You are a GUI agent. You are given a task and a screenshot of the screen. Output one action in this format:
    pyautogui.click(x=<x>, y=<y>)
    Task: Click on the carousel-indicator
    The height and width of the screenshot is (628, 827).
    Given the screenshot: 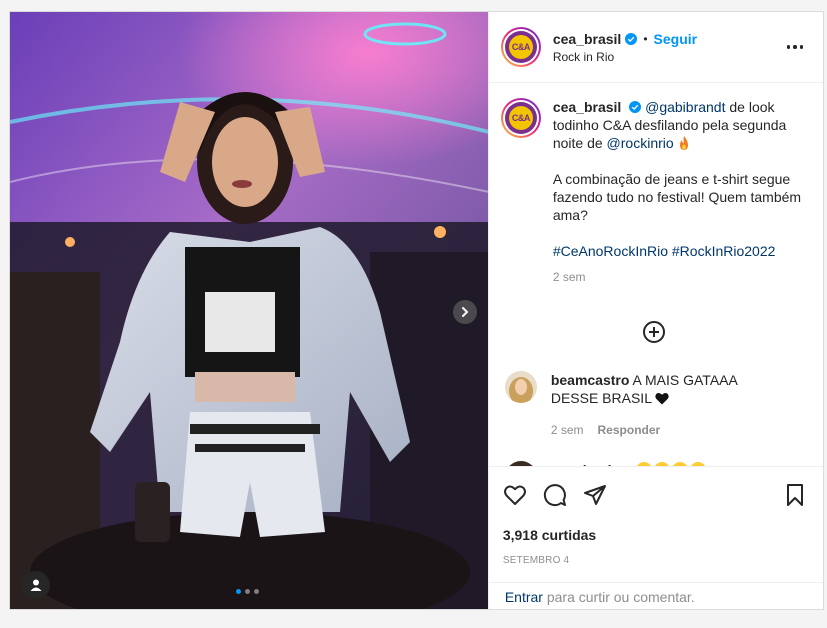 What is the action you would take?
    pyautogui.click(x=247, y=591)
    